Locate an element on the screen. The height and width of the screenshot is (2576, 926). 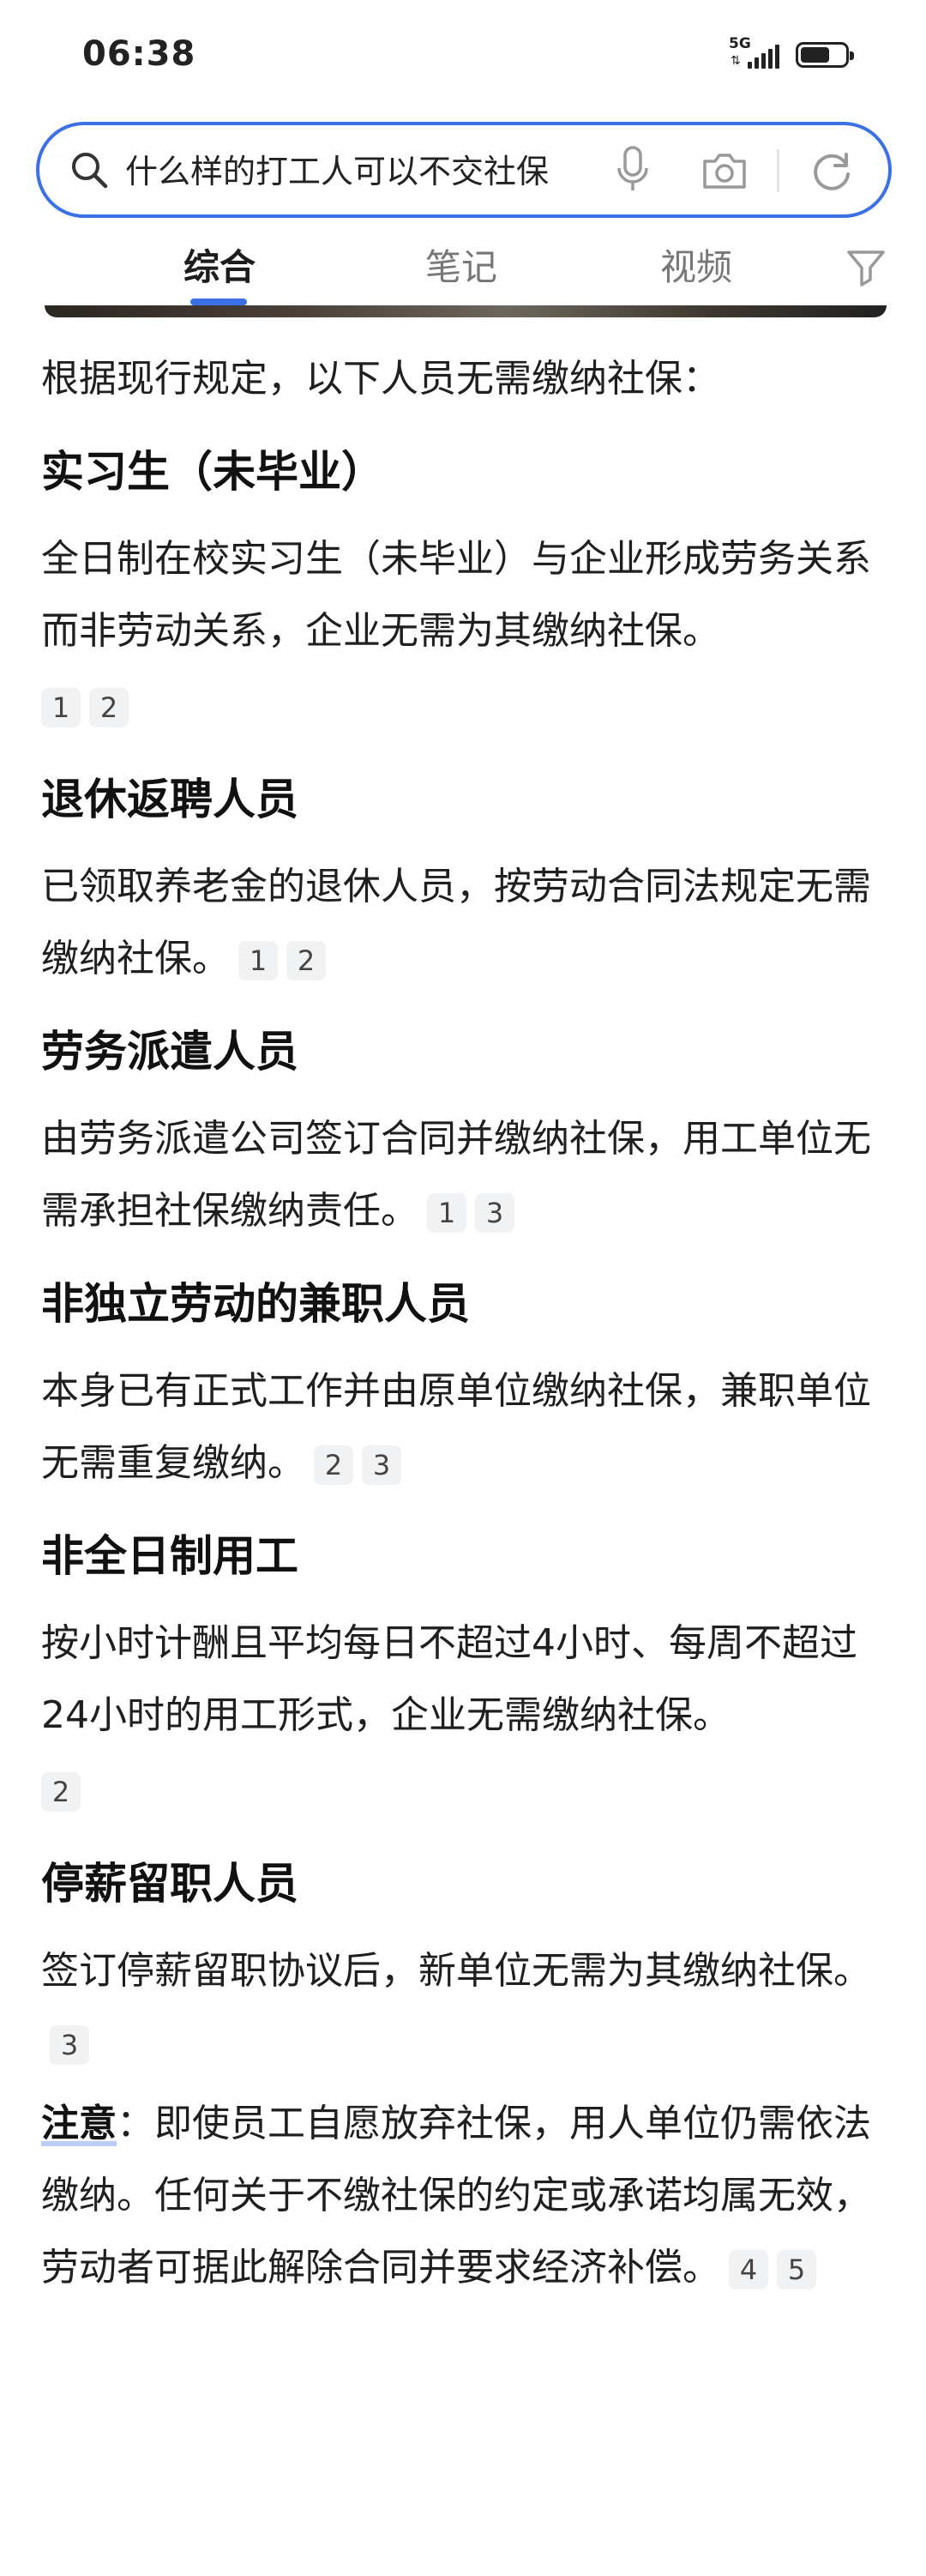
camera-icon is located at coordinates (724, 170).